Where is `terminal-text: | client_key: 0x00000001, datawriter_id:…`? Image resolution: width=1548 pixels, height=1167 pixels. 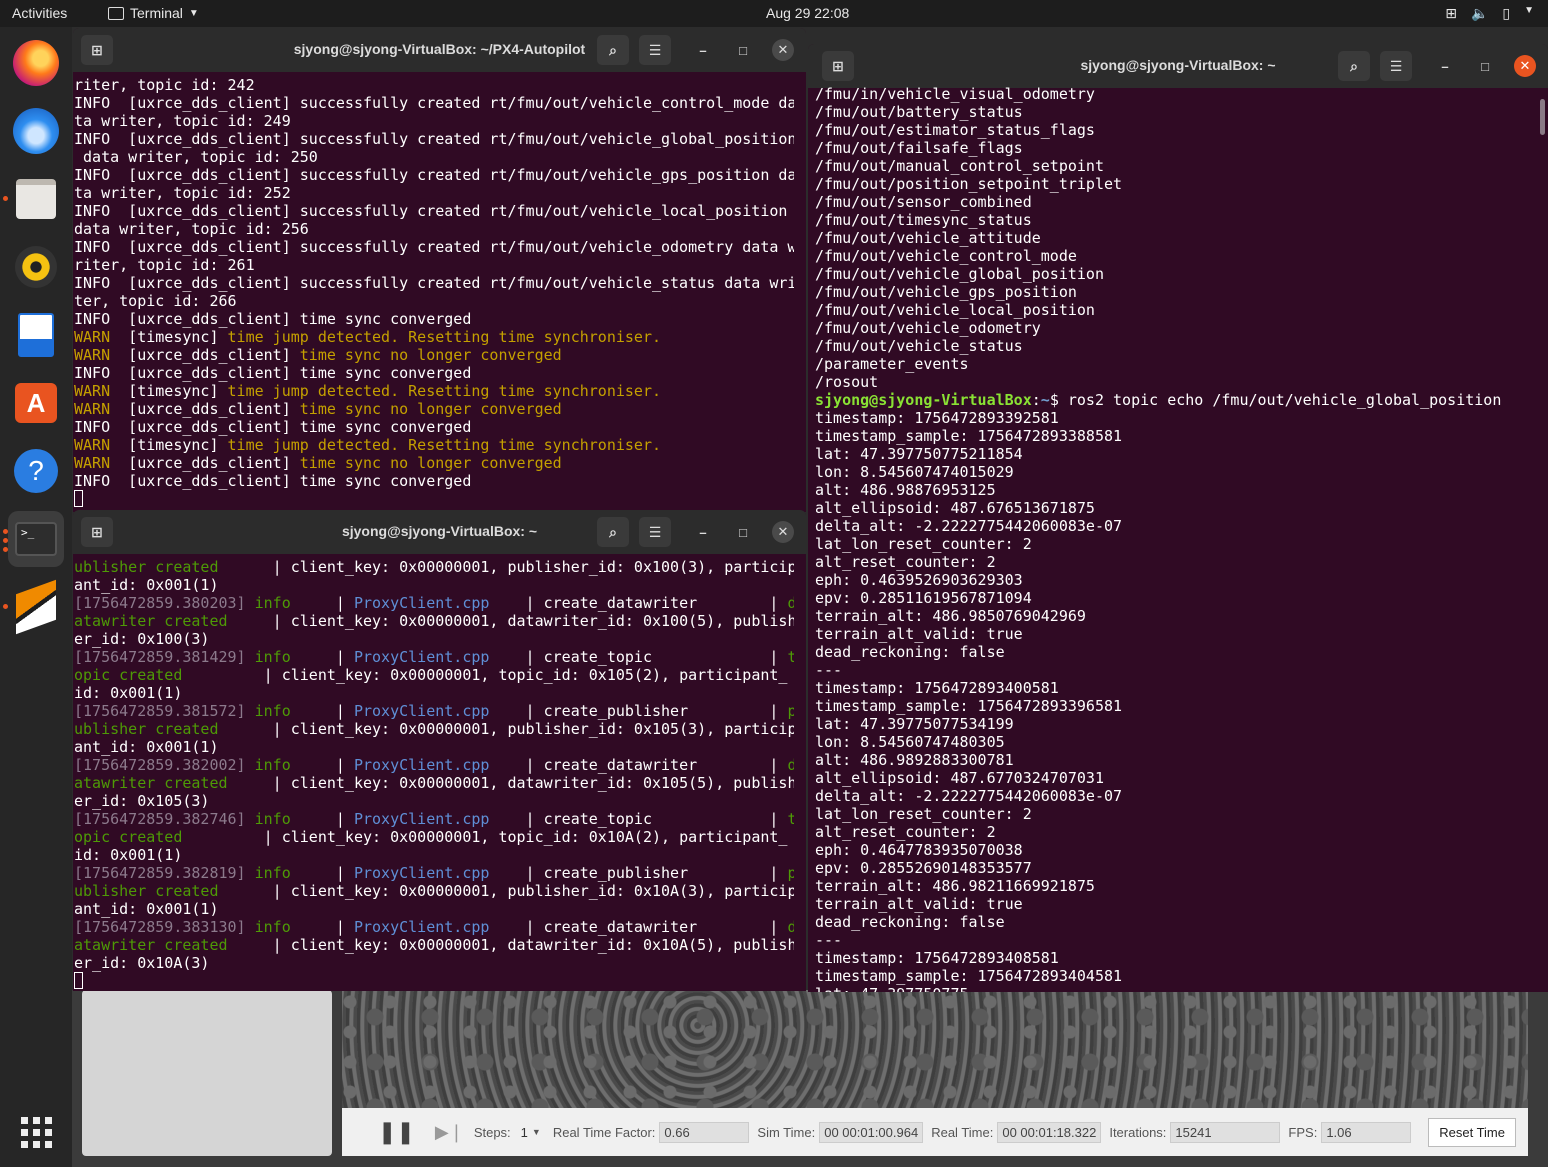
terminal-text: | client_key: 0x00000001, datawriter_id:… is located at coordinates (510, 945).